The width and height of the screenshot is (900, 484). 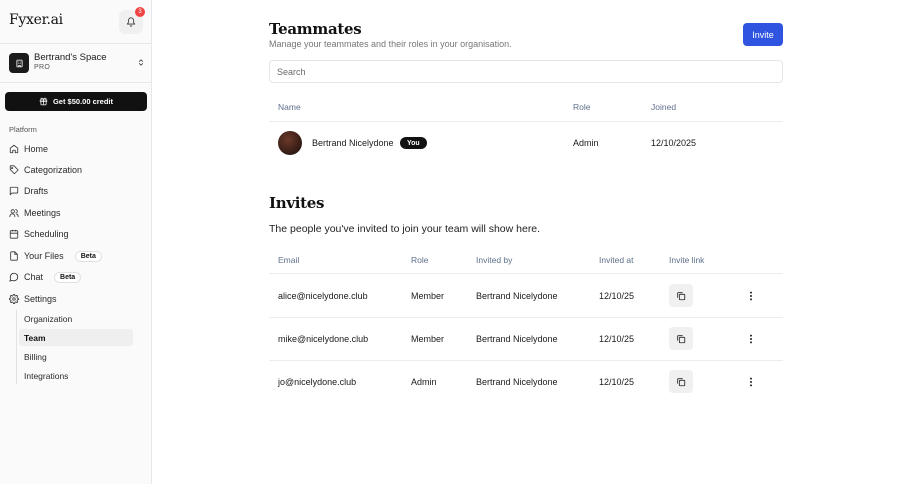 What do you see at coordinates (763, 34) in the screenshot?
I see `invite-button: Invite` at bounding box center [763, 34].